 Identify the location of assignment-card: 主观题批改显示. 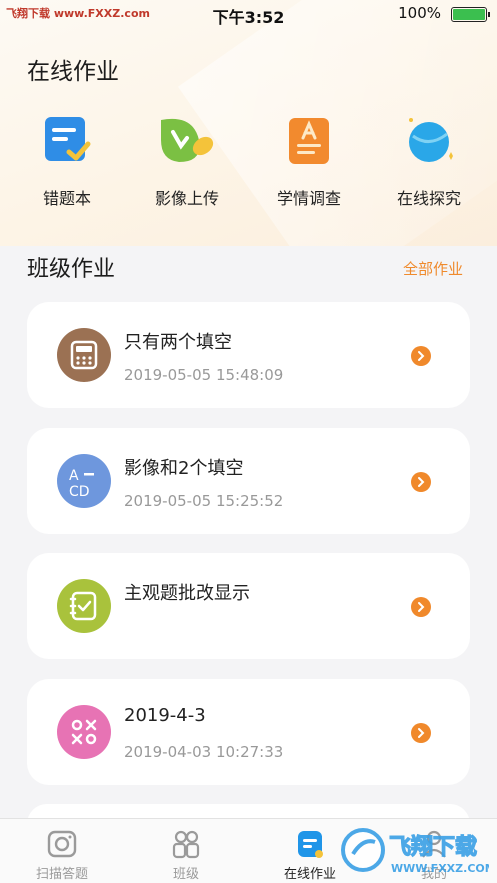
(248, 606).